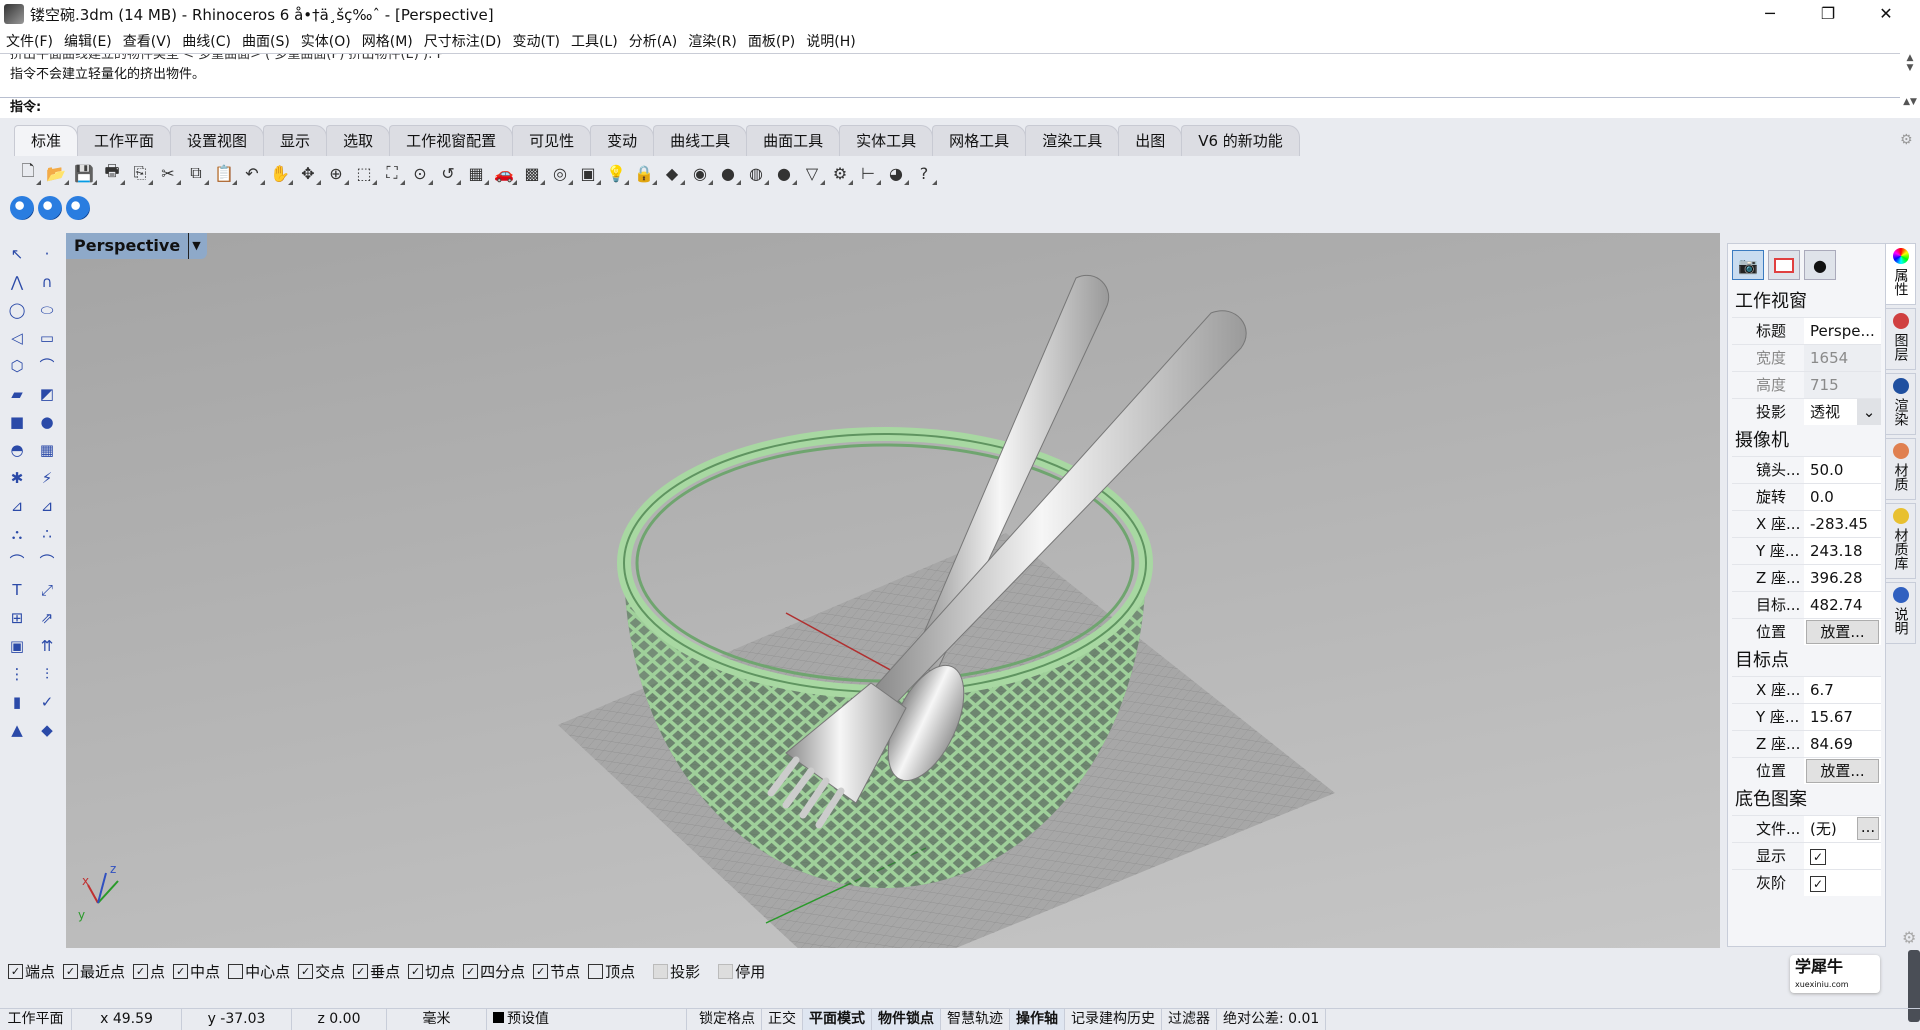  Describe the element at coordinates (552, 140) in the screenshot. I see `tab-6: 可见性` at that location.